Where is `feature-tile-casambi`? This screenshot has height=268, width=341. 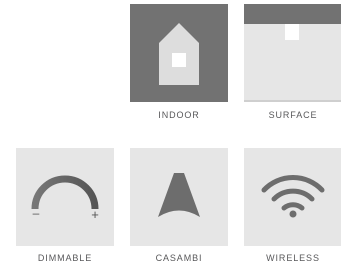
feature-tile-casambi is located at coordinates (179, 197).